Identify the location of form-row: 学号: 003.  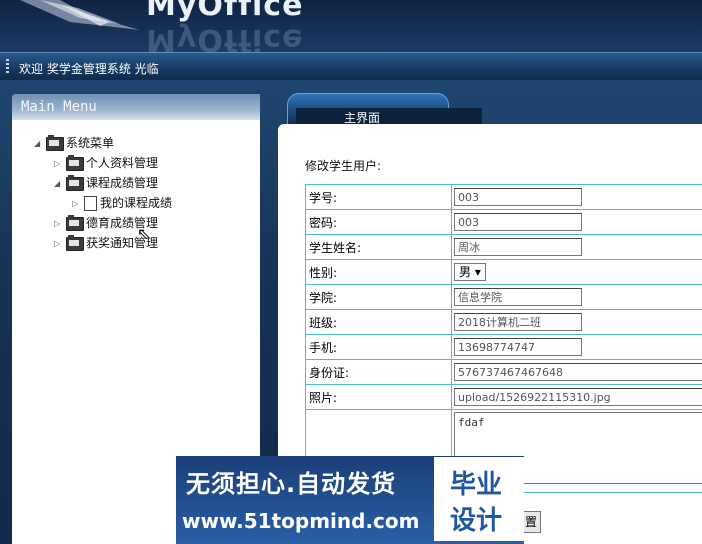
(503, 197).